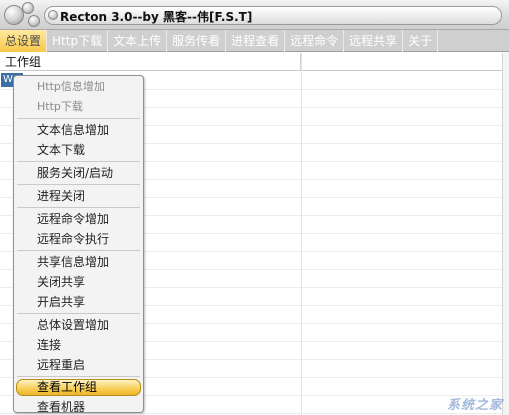  I want to click on context-menu-item: 进程关闭, so click(78, 196).